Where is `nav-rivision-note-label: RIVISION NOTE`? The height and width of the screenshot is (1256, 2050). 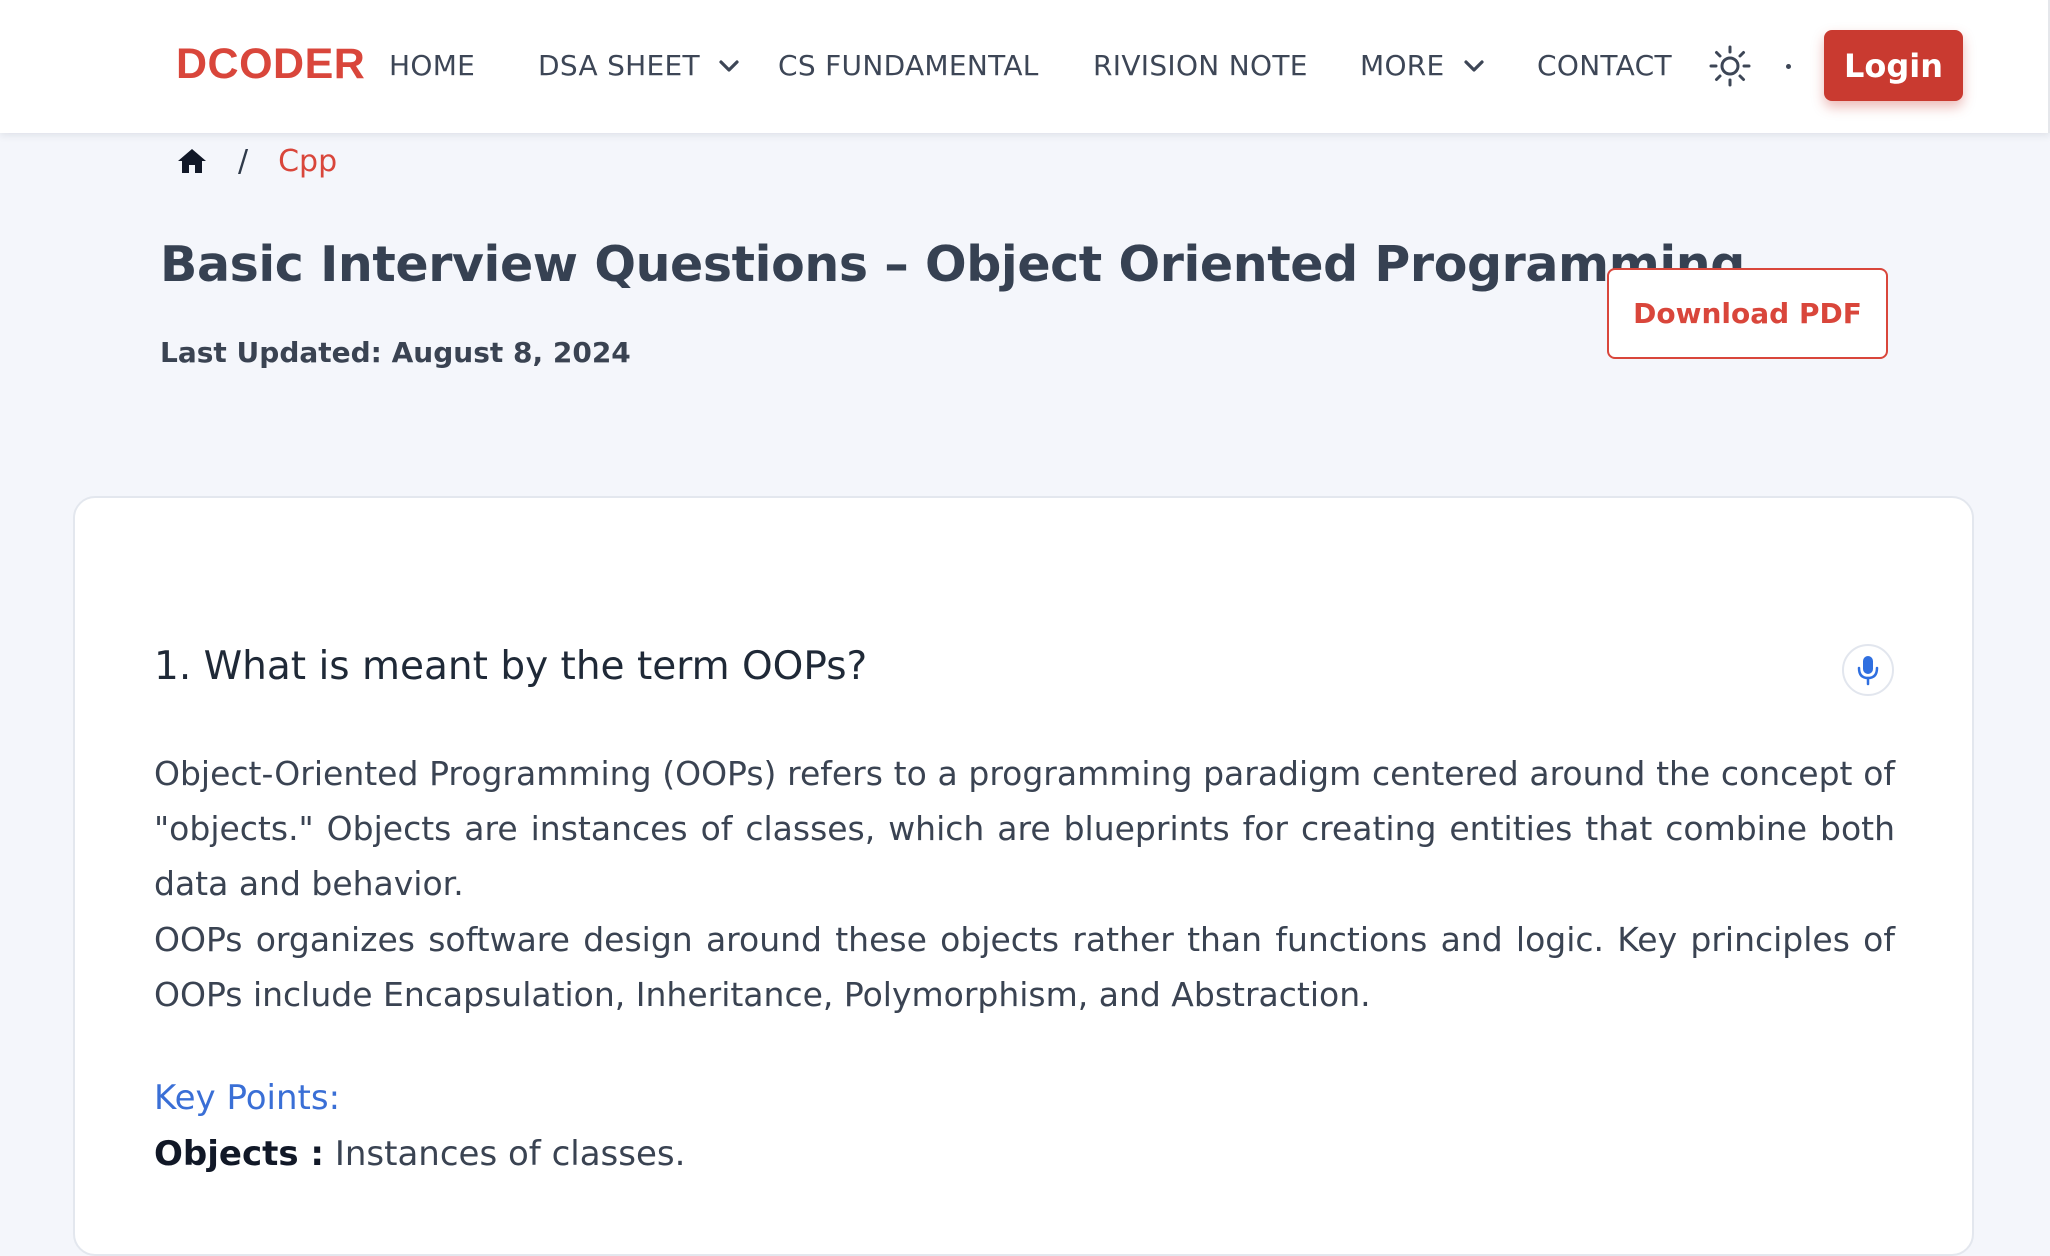 nav-rivision-note-label: RIVISION NOTE is located at coordinates (1200, 65).